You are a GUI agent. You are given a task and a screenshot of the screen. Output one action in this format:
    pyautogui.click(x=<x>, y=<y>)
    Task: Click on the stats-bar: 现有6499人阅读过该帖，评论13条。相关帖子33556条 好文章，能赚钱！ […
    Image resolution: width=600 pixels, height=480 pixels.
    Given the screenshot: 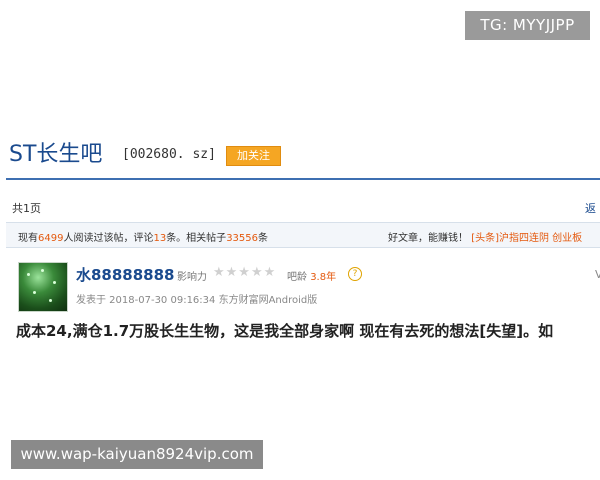 What is the action you would take?
    pyautogui.click(x=303, y=235)
    